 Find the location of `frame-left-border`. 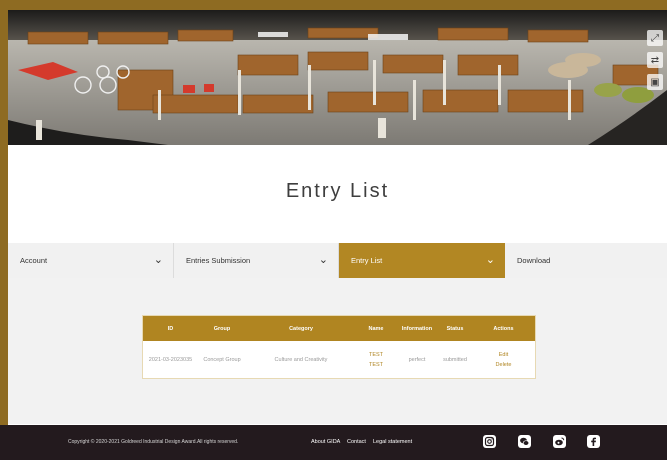

frame-left-border is located at coordinates (4, 212).